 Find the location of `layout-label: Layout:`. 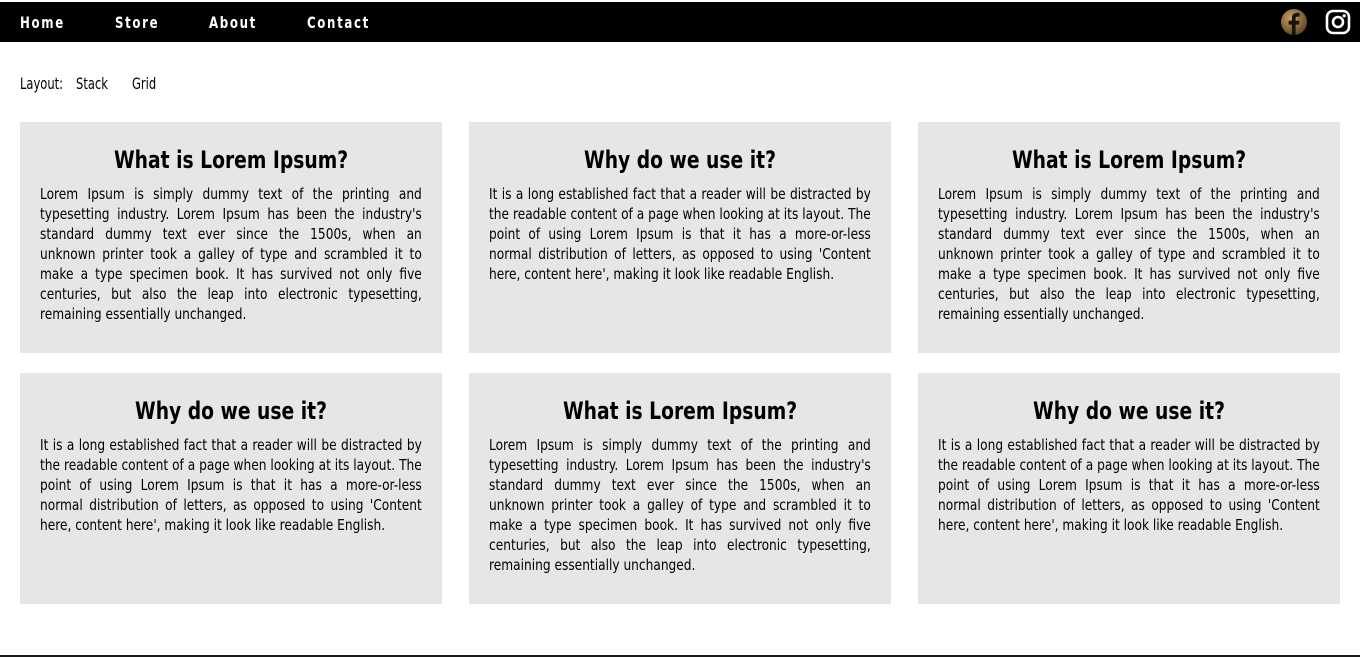

layout-label: Layout: is located at coordinates (42, 83).